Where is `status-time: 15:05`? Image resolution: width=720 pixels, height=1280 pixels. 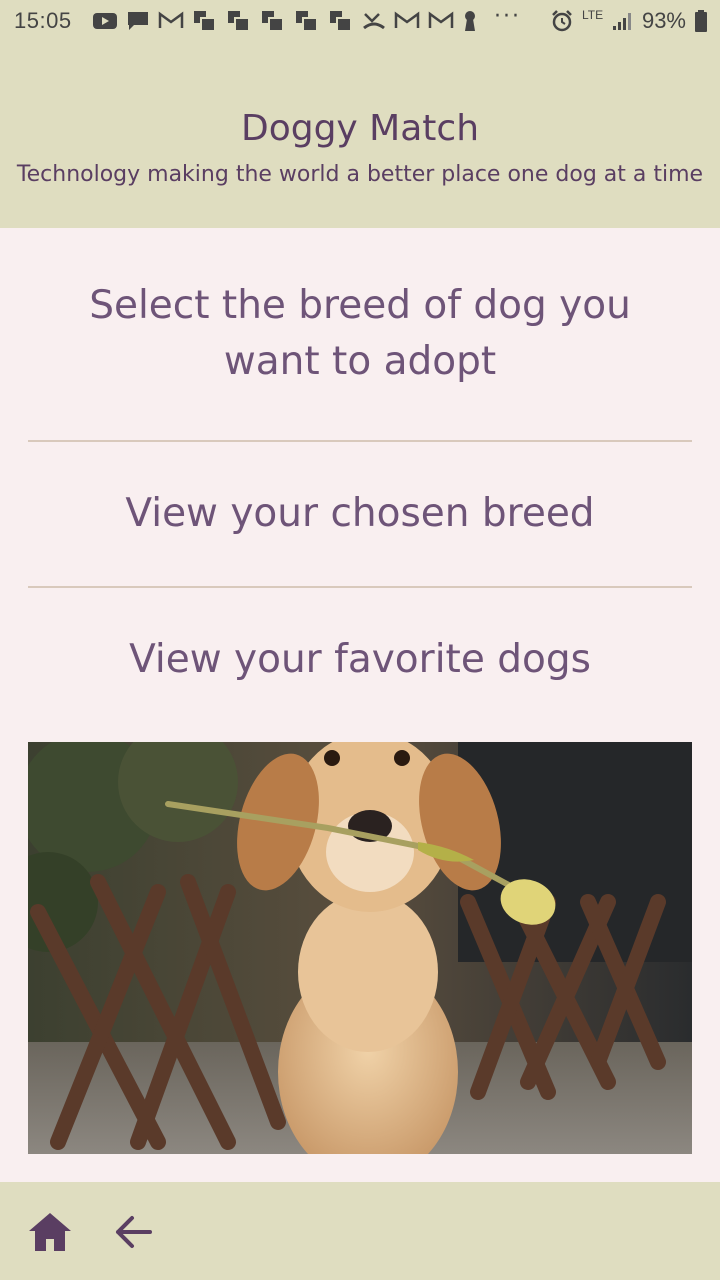 status-time: 15:05 is located at coordinates (43, 20).